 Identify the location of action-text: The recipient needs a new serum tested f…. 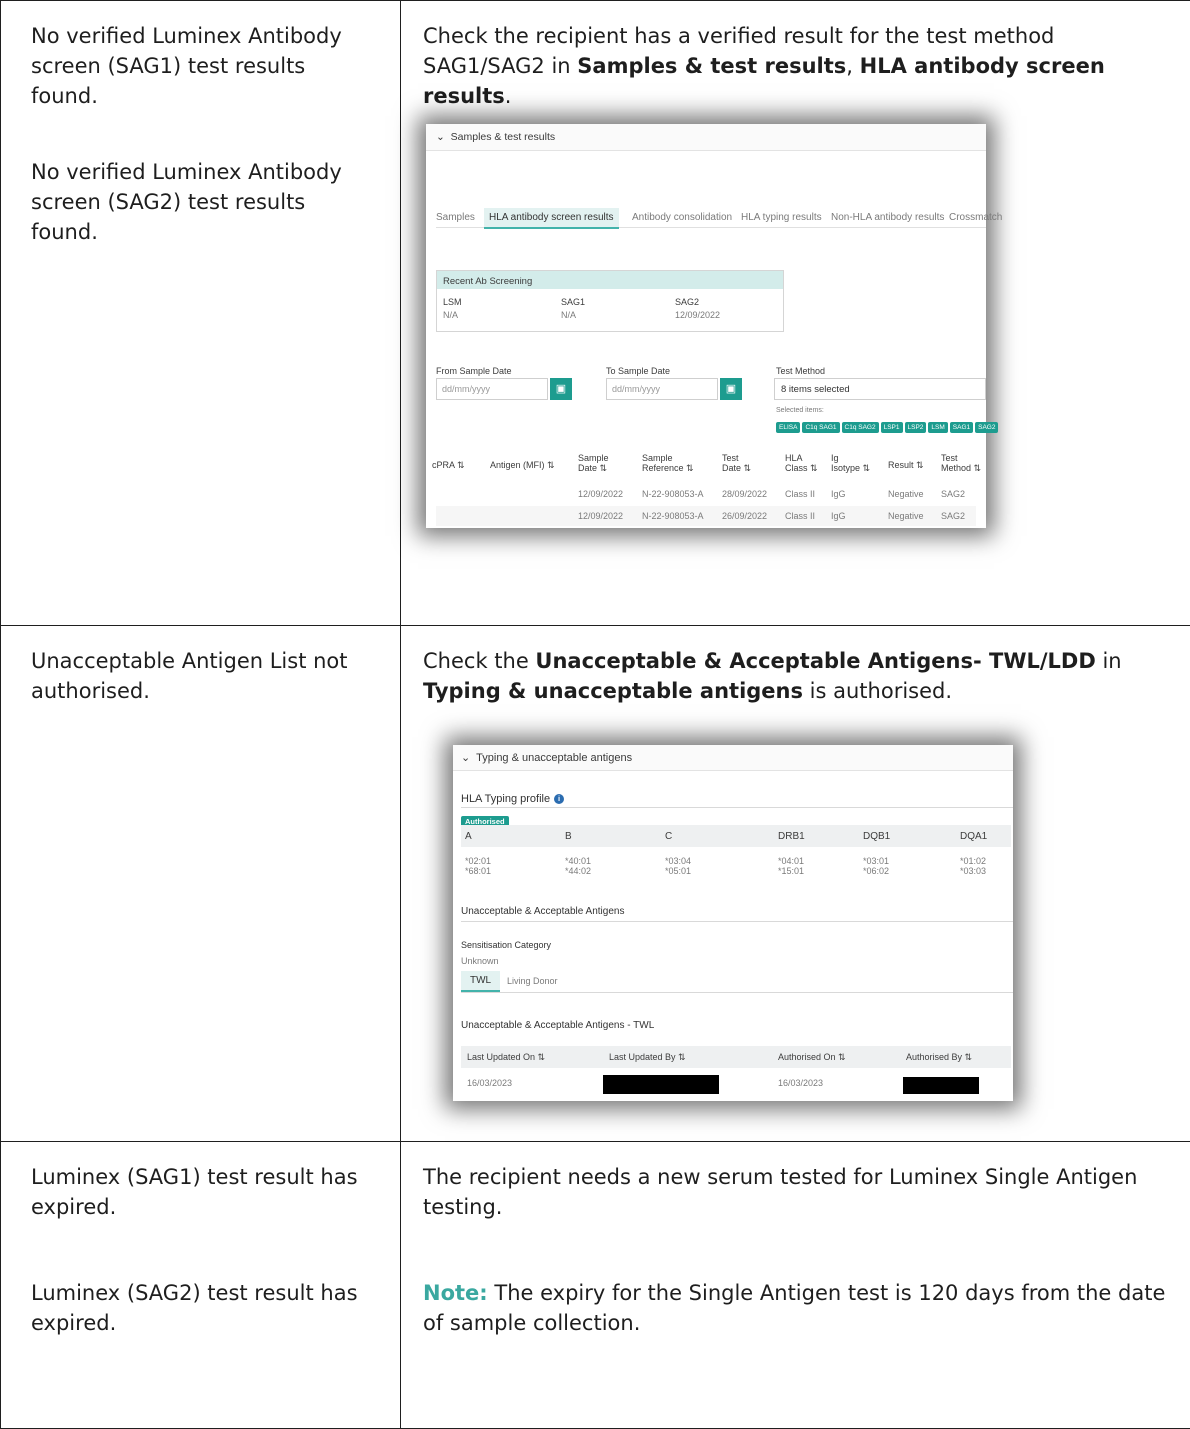
(795, 1182).